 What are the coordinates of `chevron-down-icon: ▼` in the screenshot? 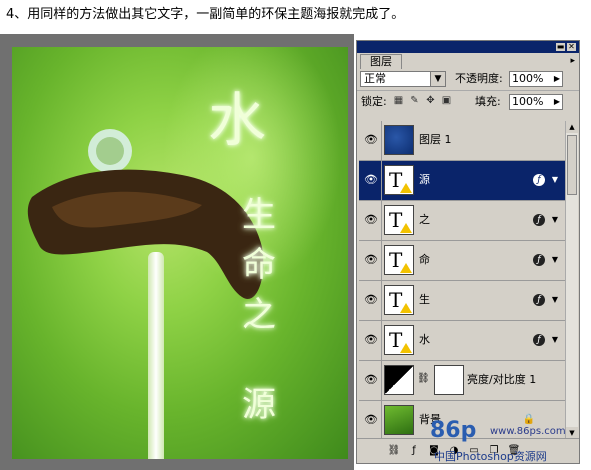 It's located at (437, 79).